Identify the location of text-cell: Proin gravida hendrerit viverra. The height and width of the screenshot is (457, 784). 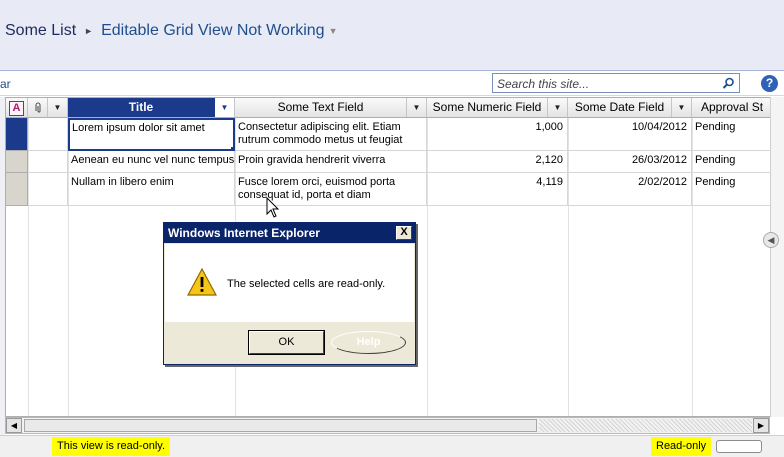
(331, 162).